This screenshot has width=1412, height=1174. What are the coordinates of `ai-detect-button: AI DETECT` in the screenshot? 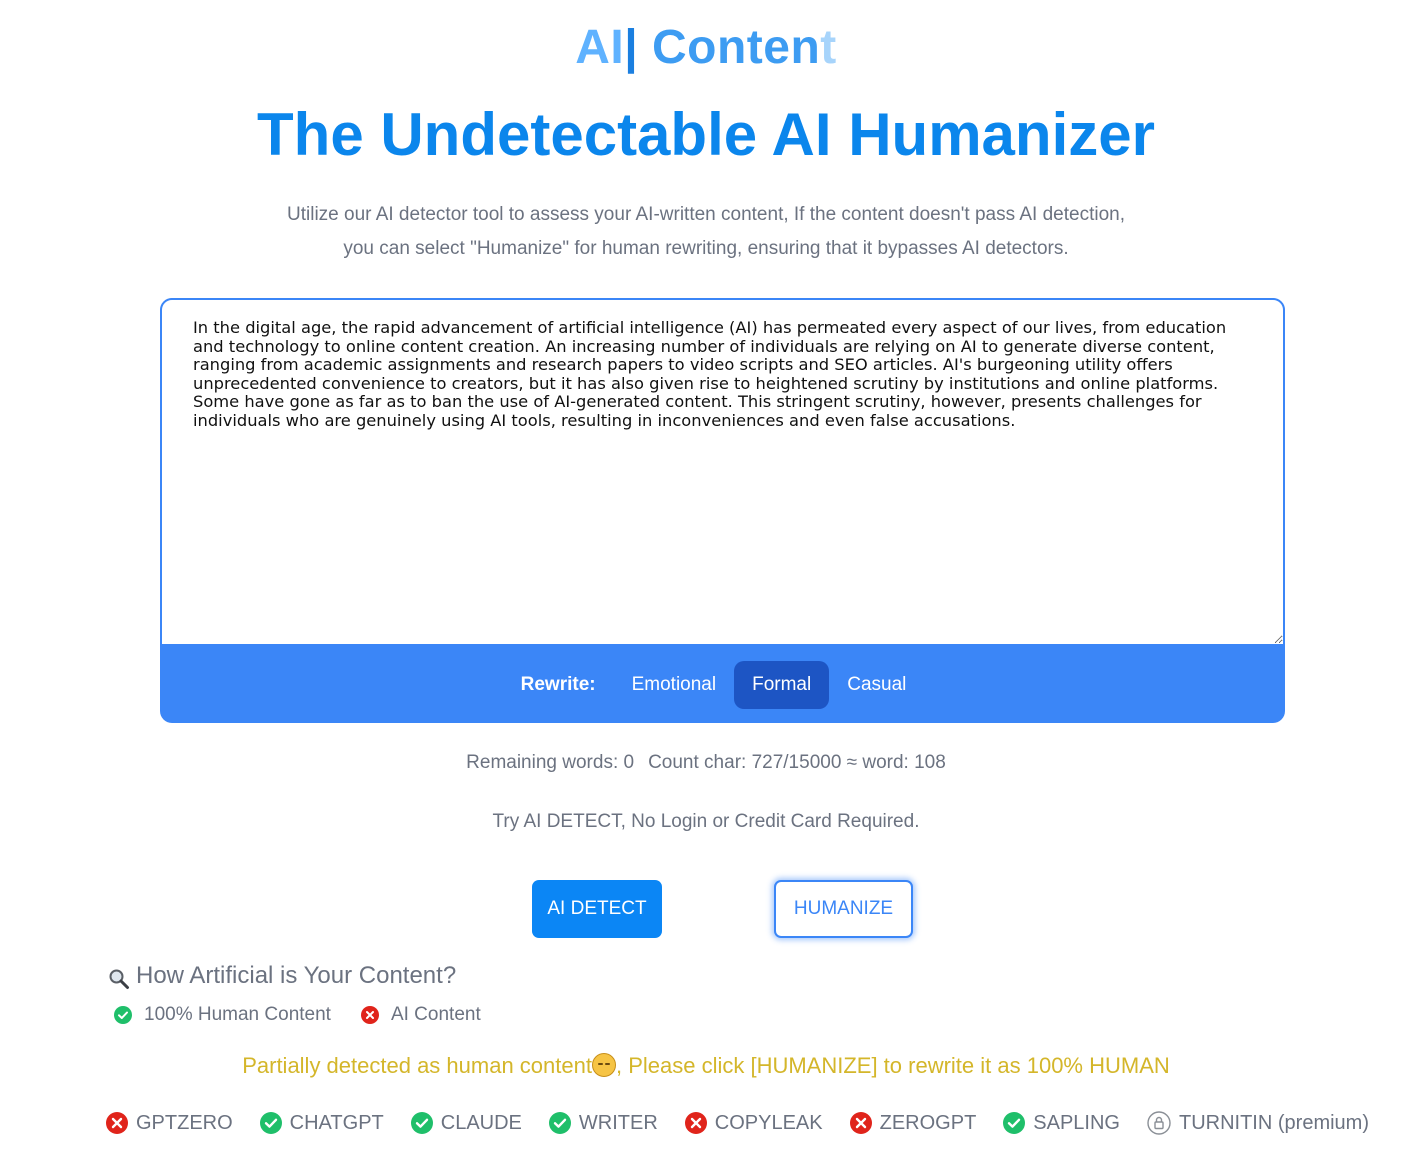 It's located at (597, 909).